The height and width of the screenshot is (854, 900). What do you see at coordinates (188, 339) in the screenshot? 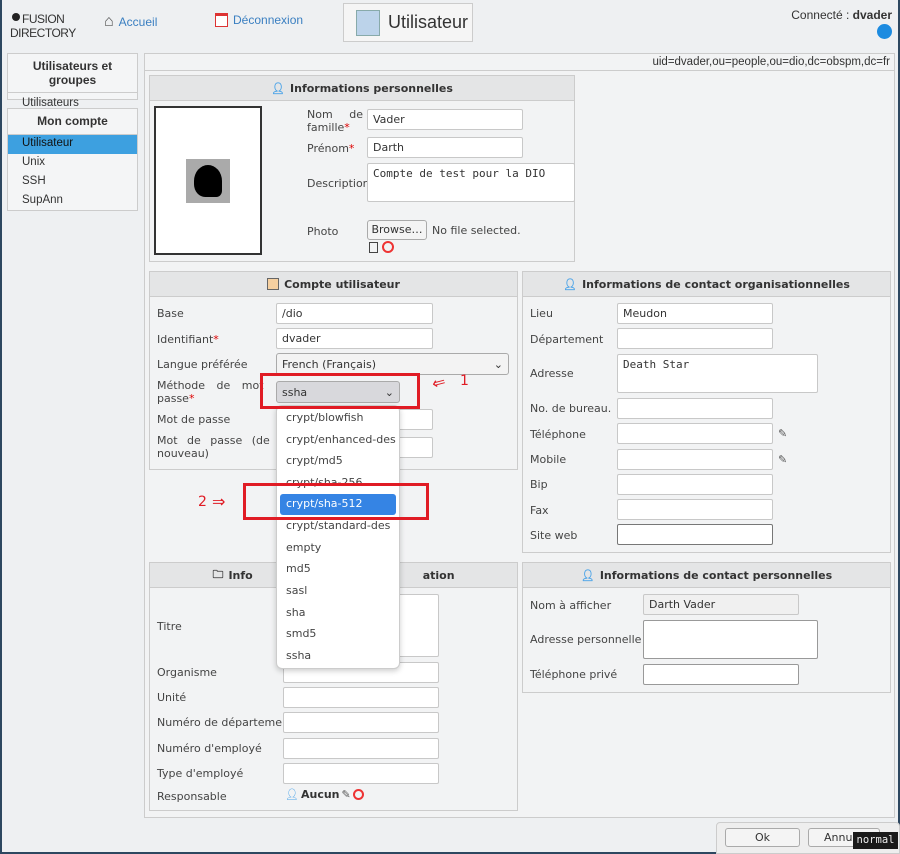
I see `identifiant-label: Identifiant*` at bounding box center [188, 339].